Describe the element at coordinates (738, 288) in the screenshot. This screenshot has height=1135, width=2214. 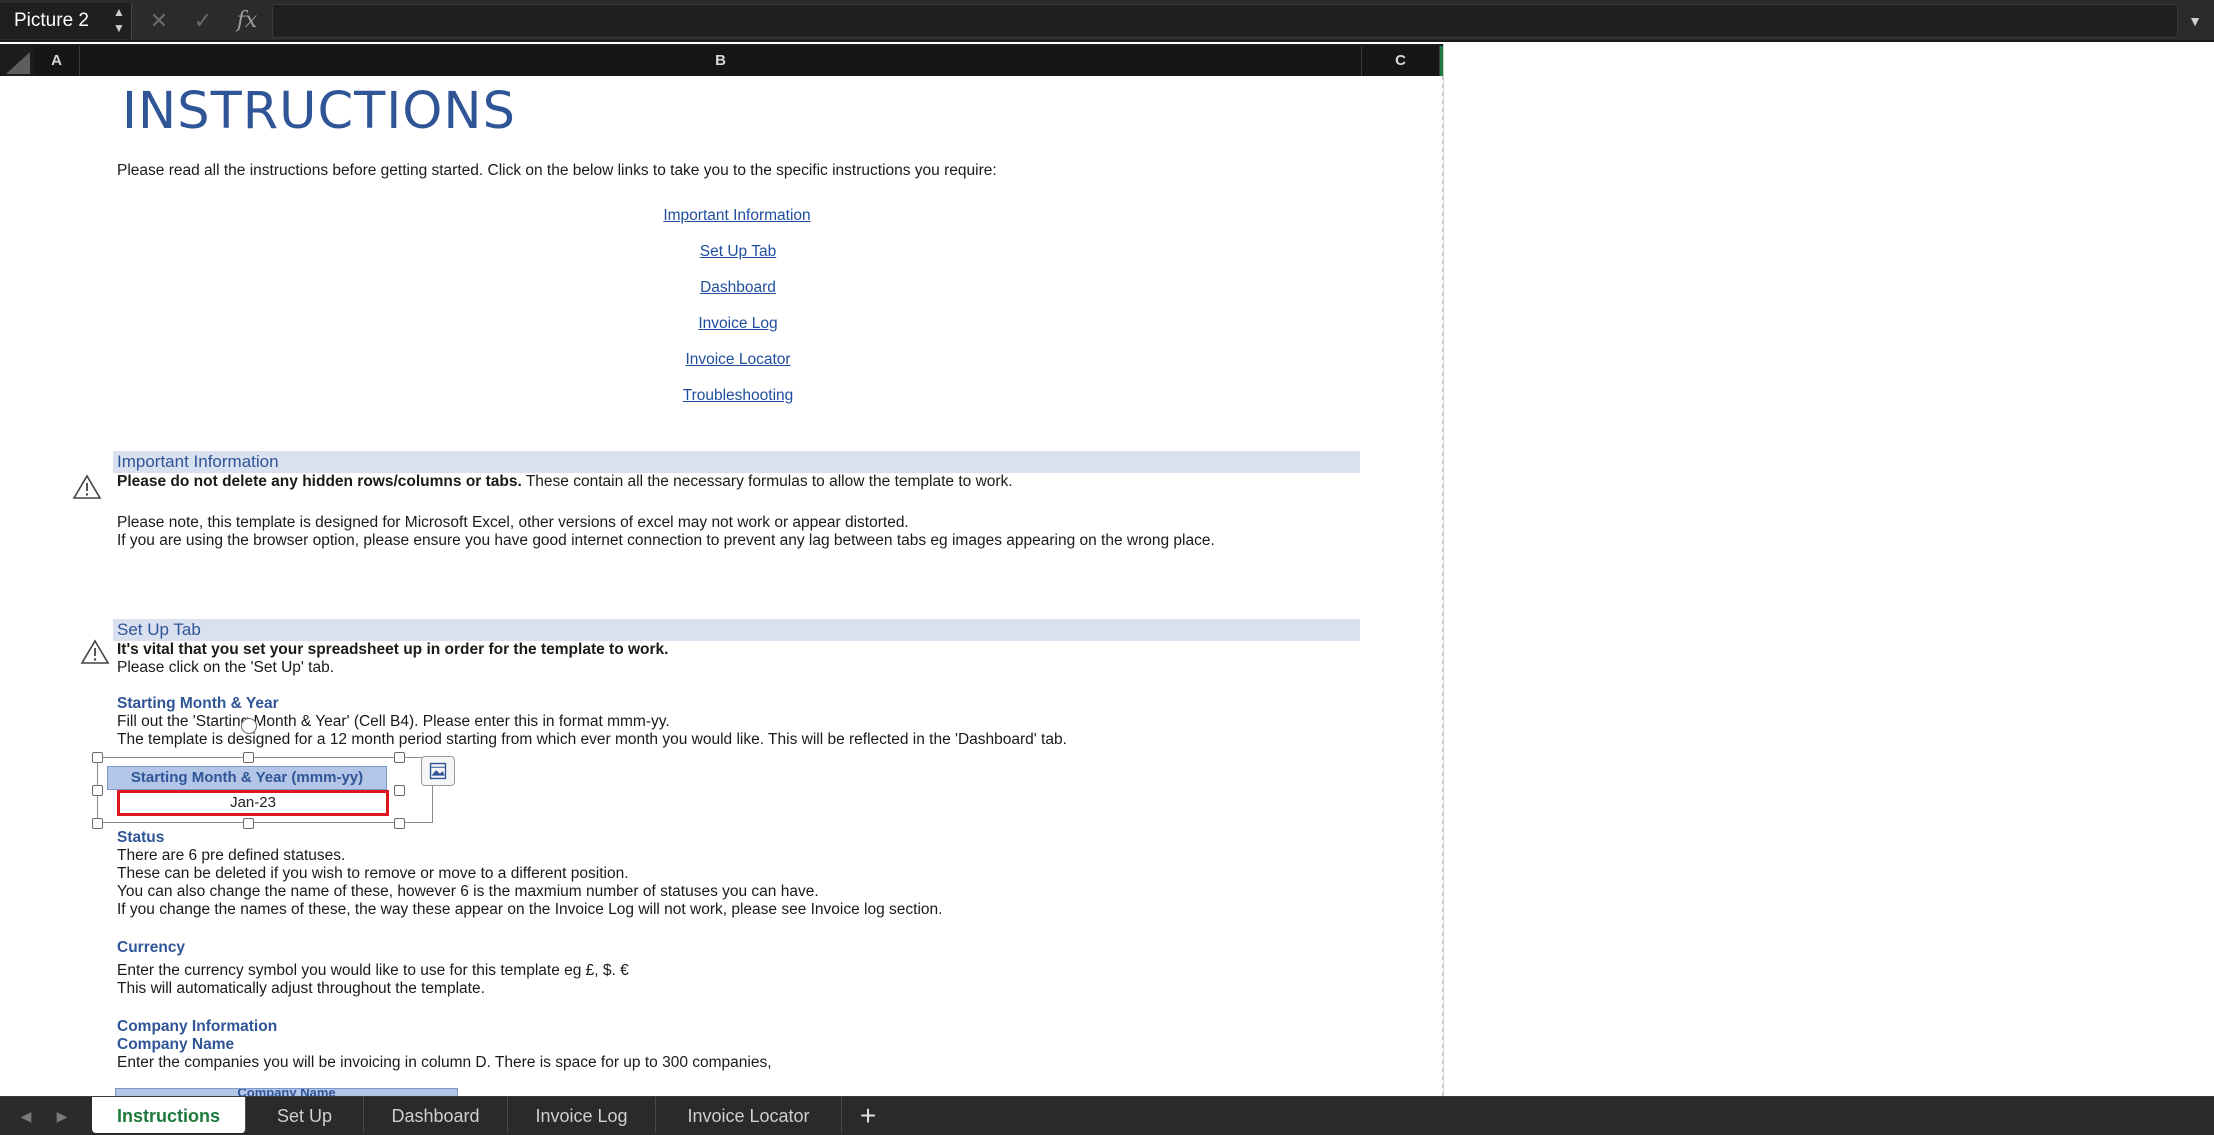
I see `link-dashboard: Dashboard` at that location.